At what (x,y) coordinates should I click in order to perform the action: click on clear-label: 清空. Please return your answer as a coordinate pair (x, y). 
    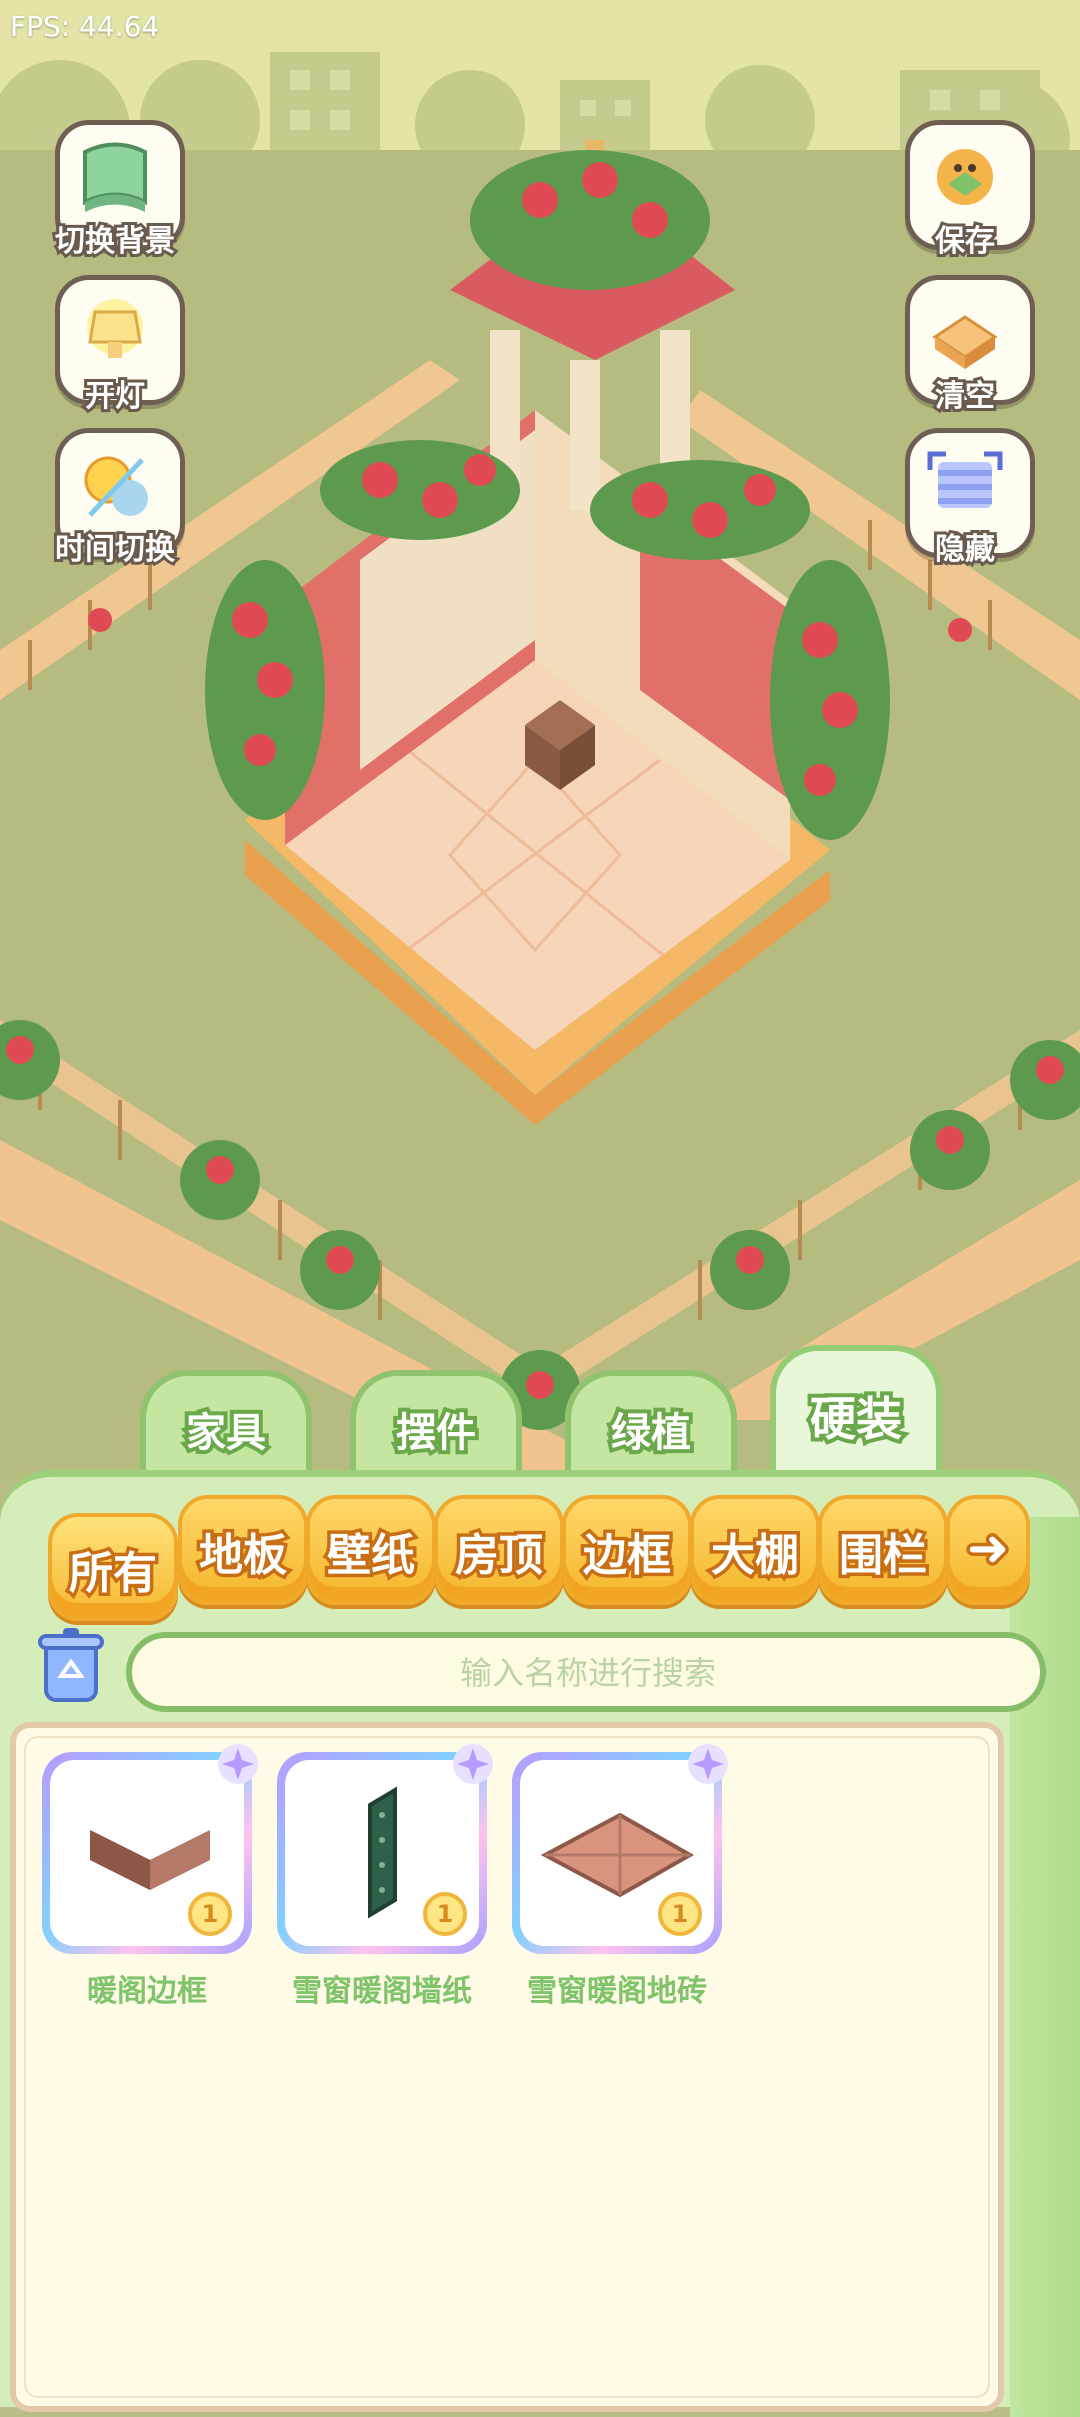
    Looking at the image, I should click on (965, 396).